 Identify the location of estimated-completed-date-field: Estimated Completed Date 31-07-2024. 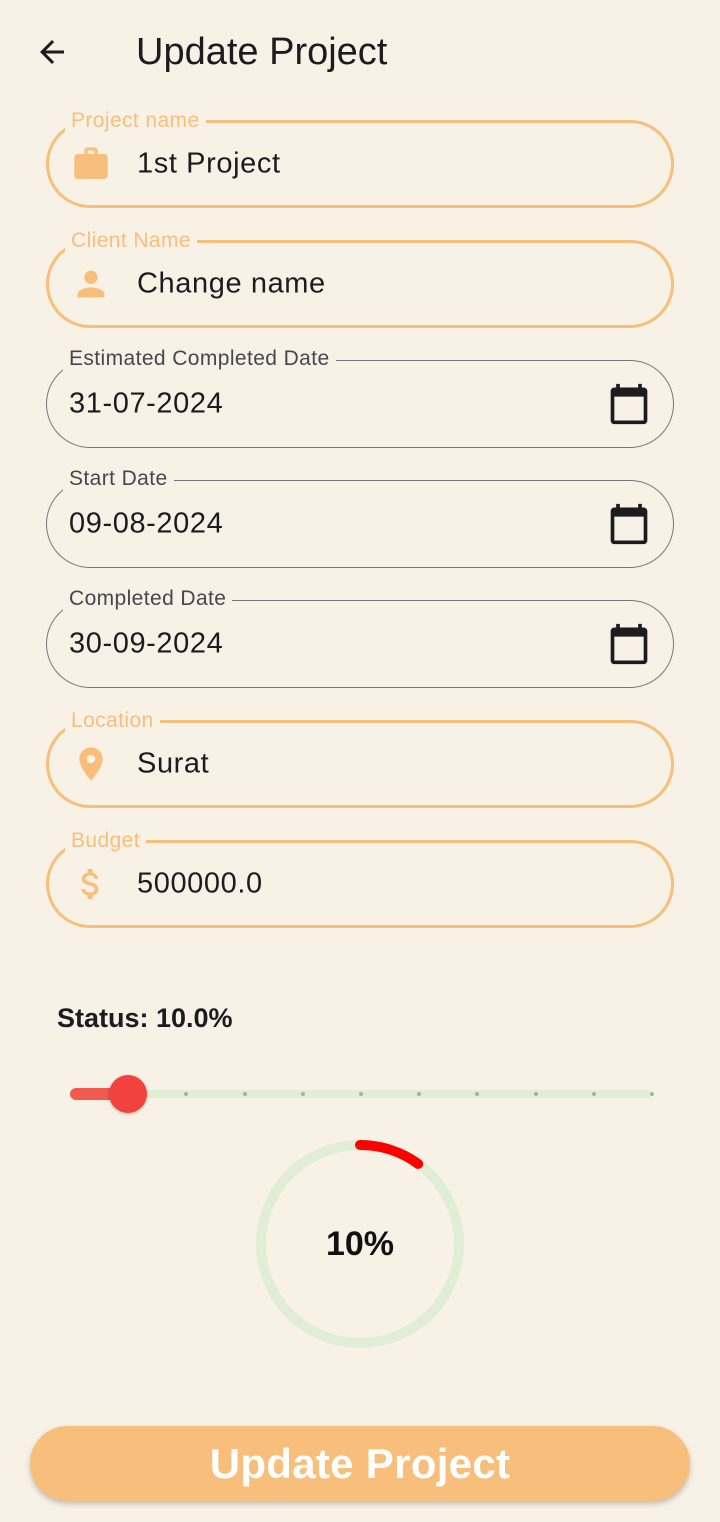
(360, 397).